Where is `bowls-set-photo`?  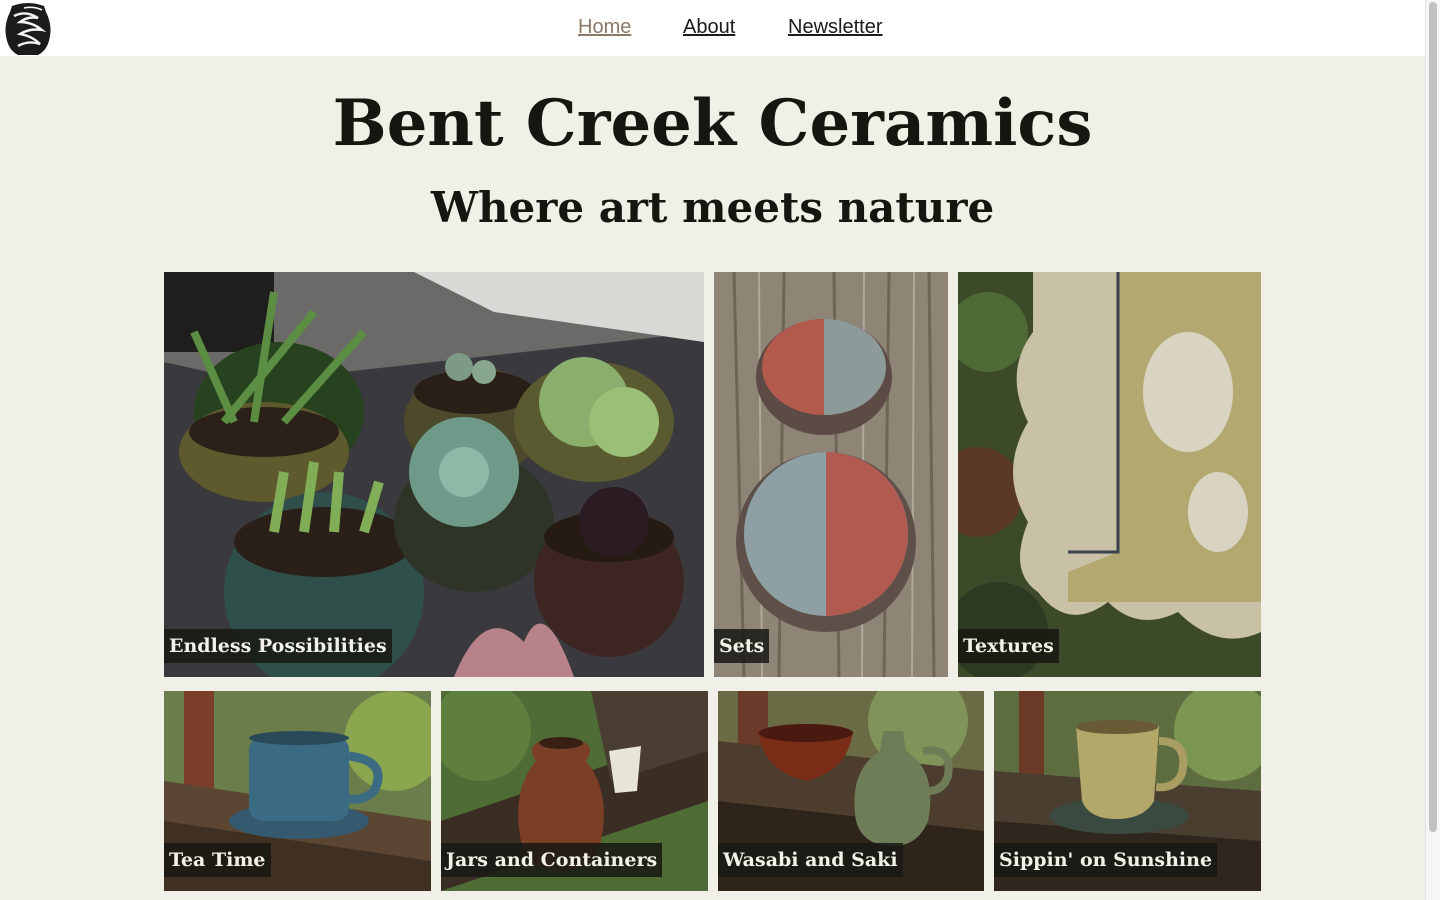
bowls-set-photo is located at coordinates (831, 474).